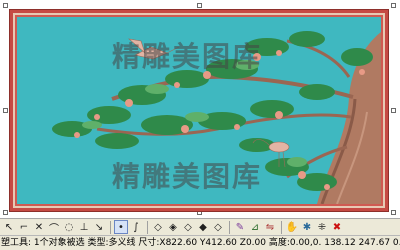 Image resolution: width=400 pixels, height=250 pixels. What do you see at coordinates (393, 5) in the screenshot?
I see `selection-handle-top-right` at bounding box center [393, 5].